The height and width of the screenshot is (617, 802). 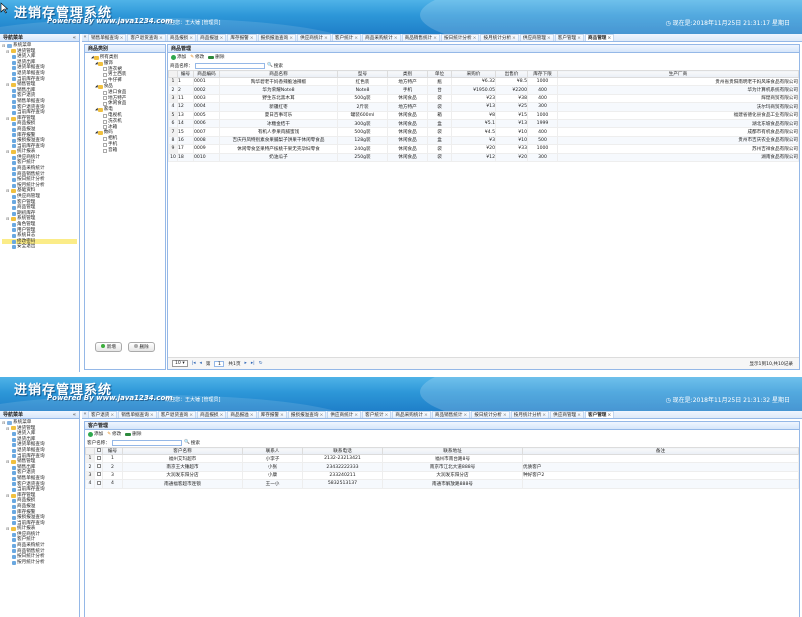 What do you see at coordinates (182, 451) in the screenshot?
I see `column-header: 客户名称` at bounding box center [182, 451].